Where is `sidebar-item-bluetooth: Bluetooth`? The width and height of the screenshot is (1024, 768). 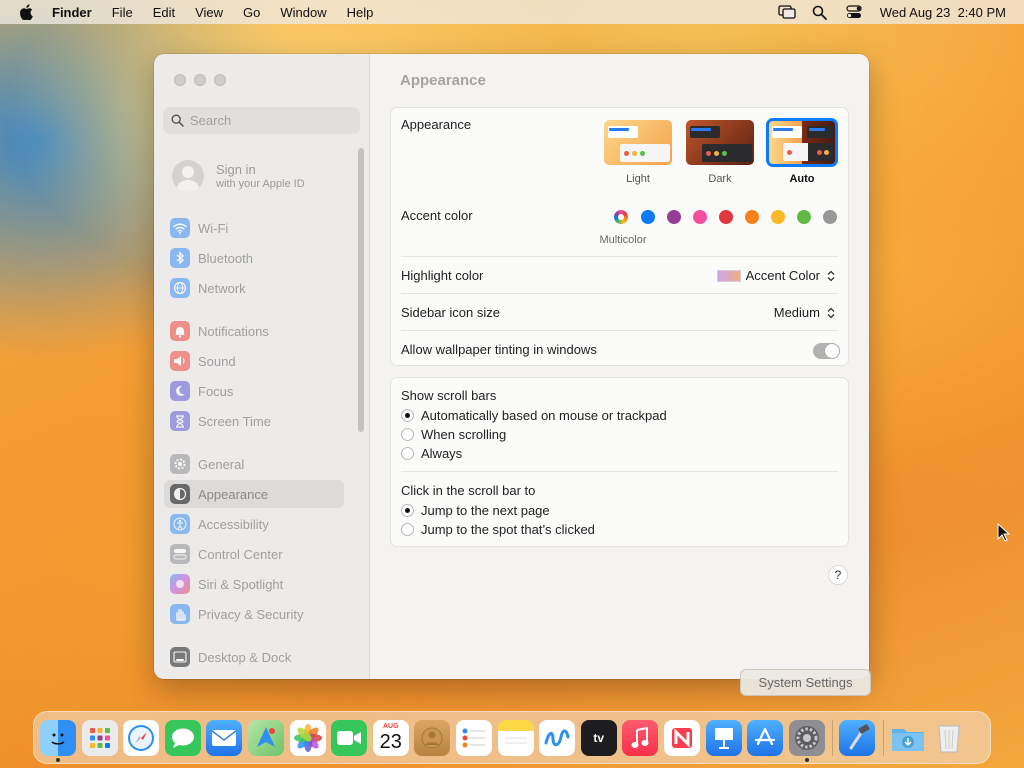
sidebar-item-bluetooth: Bluetooth is located at coordinates (254, 258).